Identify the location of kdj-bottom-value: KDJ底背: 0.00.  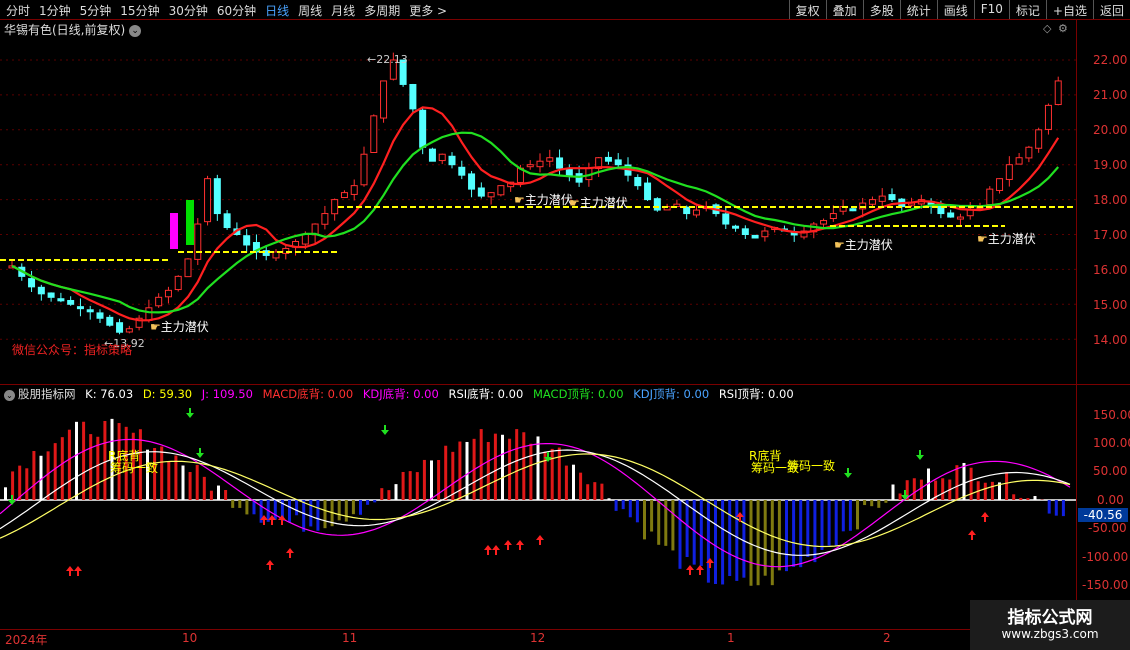
(400, 394).